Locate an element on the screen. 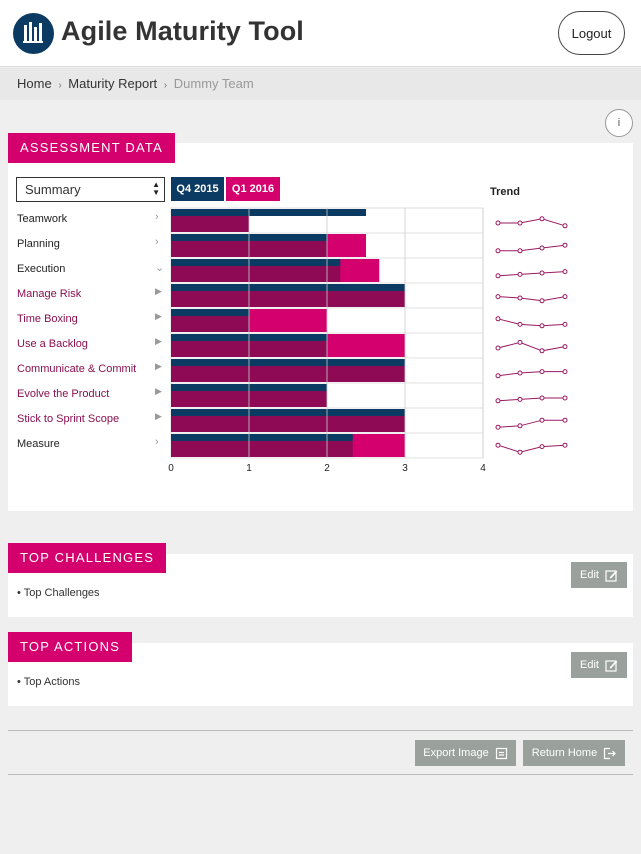 This screenshot has width=641, height=854. logout-button: Logout is located at coordinates (591, 33).